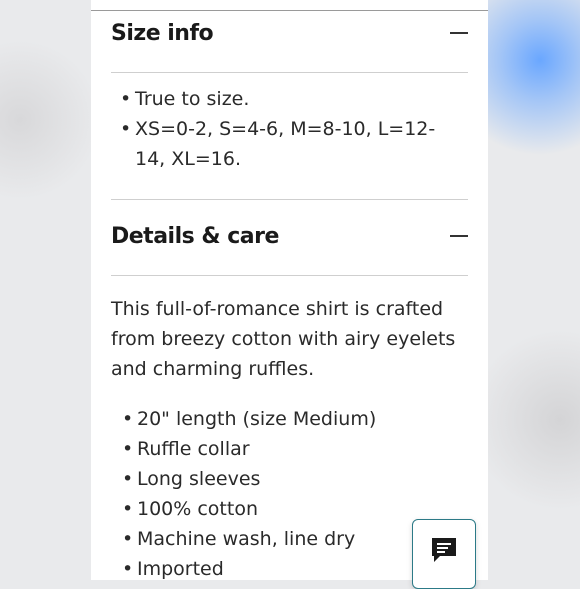 The height and width of the screenshot is (589, 580). I want to click on list-item: Long sleeves, so click(288, 479).